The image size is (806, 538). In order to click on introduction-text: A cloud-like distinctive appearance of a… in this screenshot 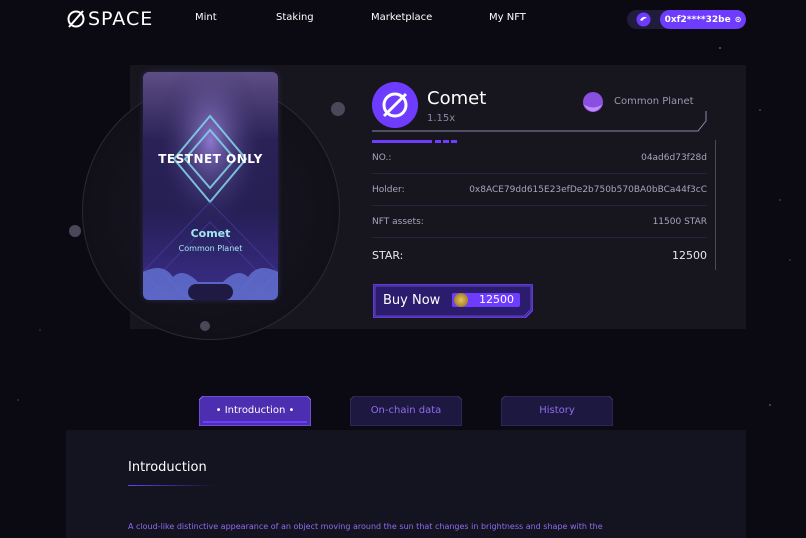, I will do `click(365, 526)`.